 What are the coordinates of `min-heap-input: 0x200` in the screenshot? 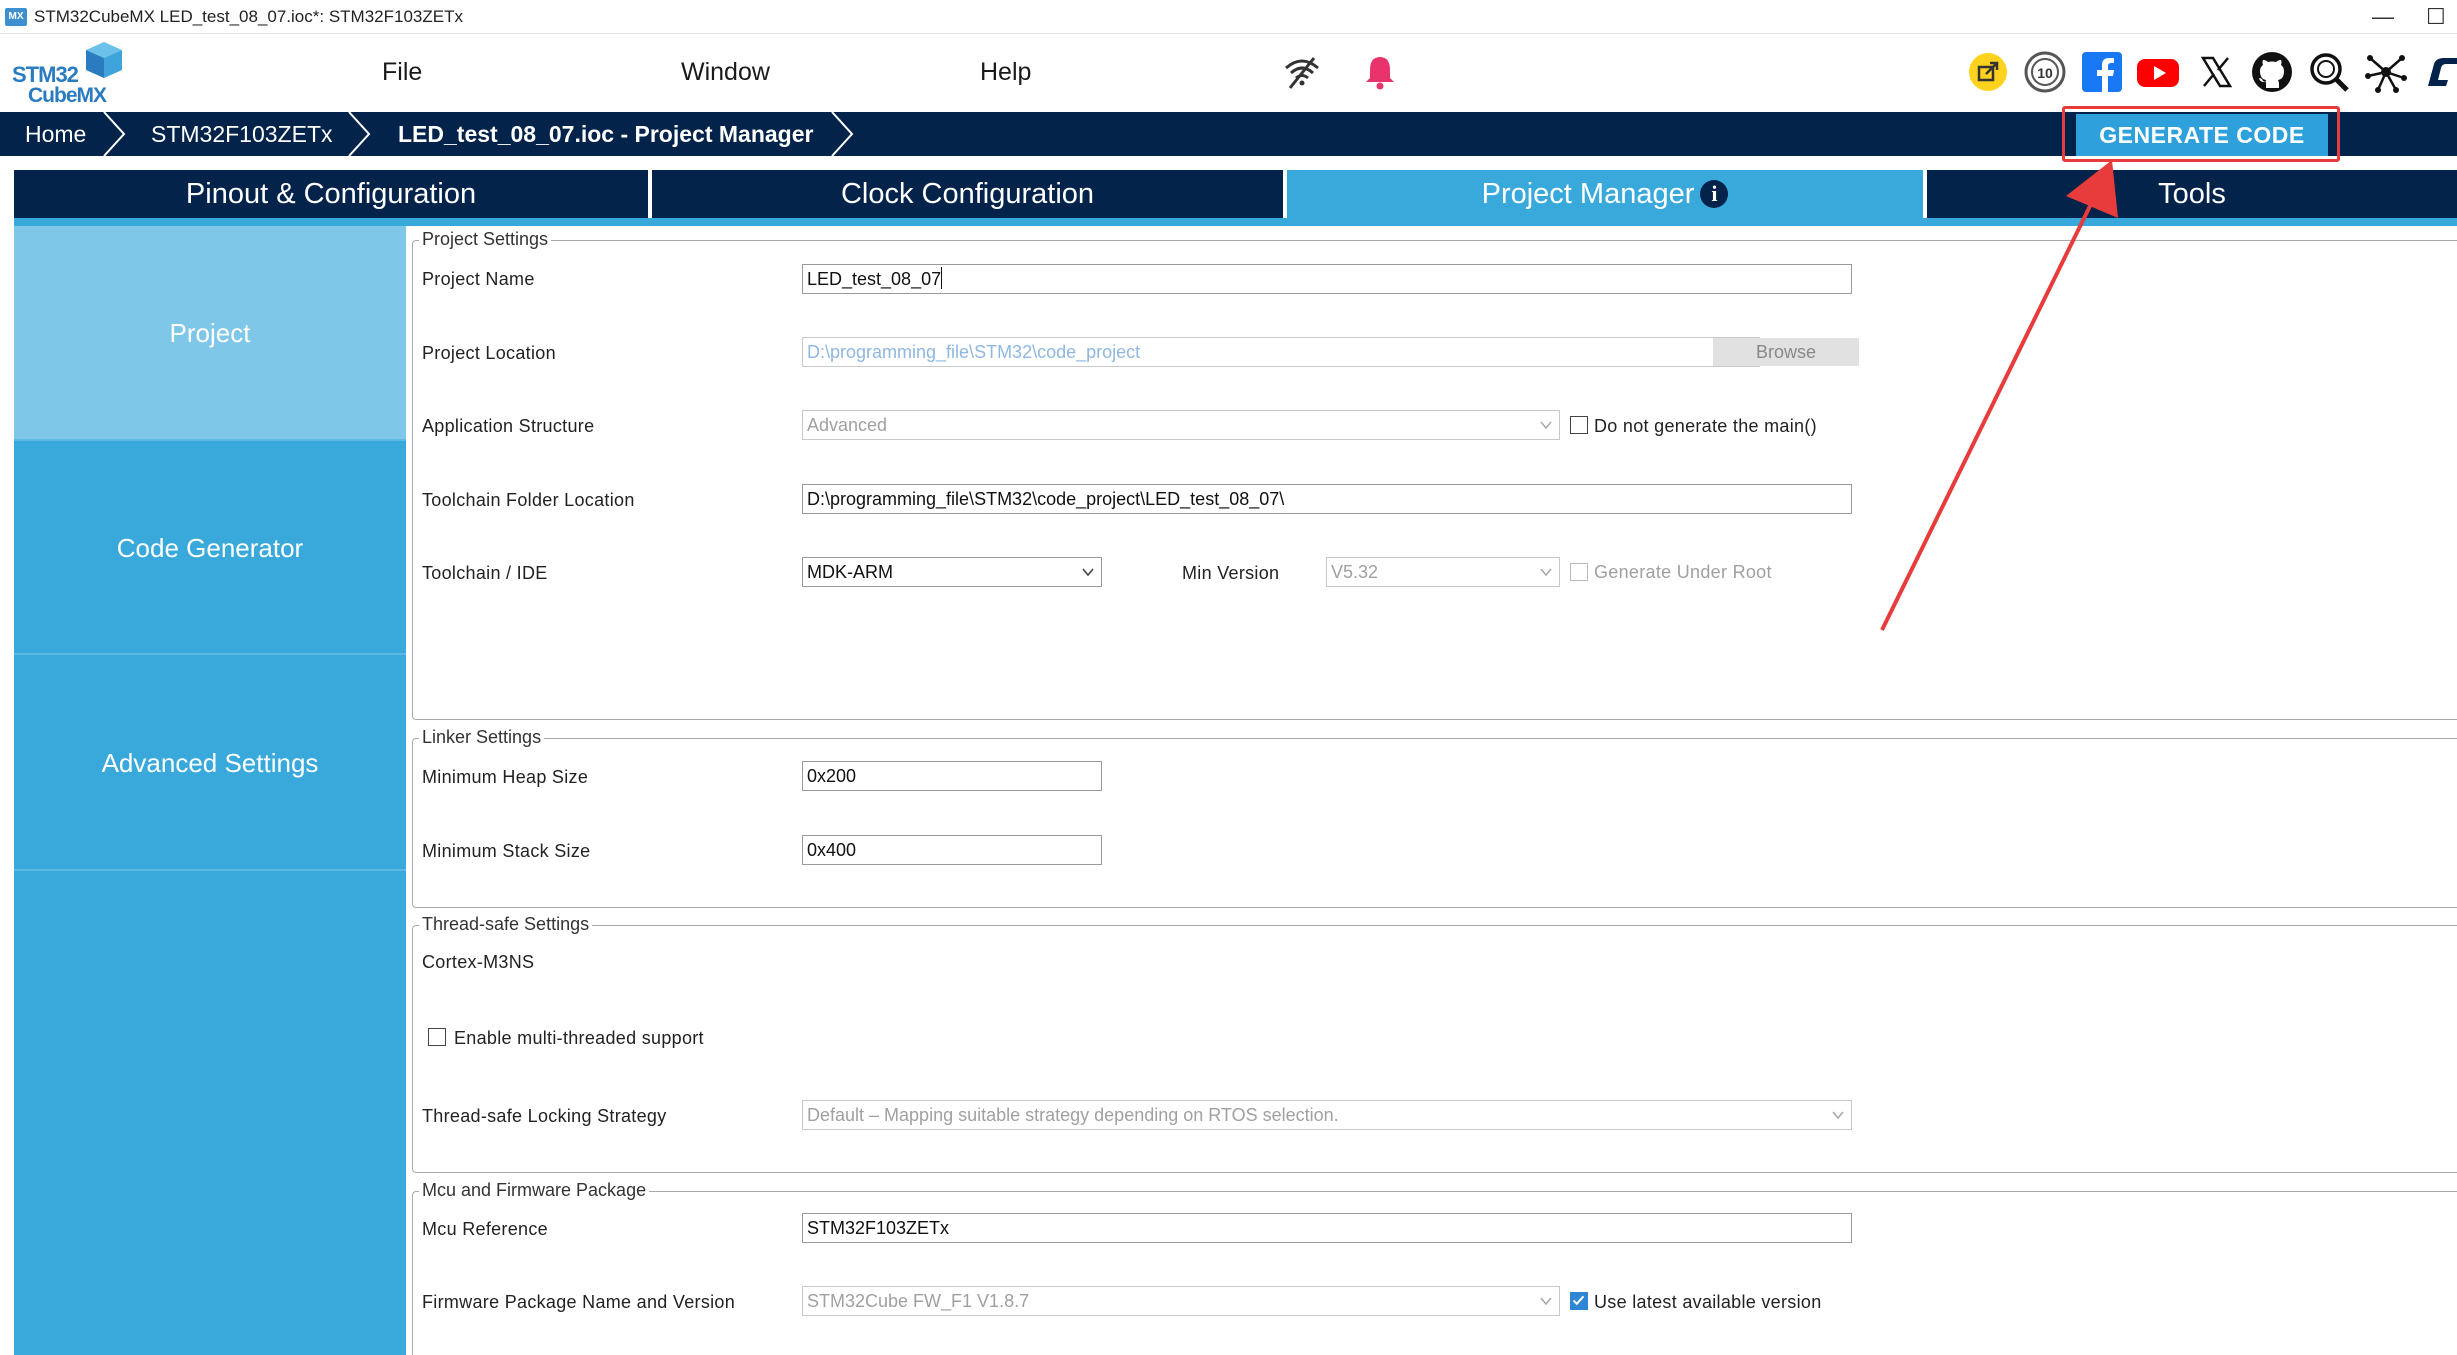 It's located at (952, 776).